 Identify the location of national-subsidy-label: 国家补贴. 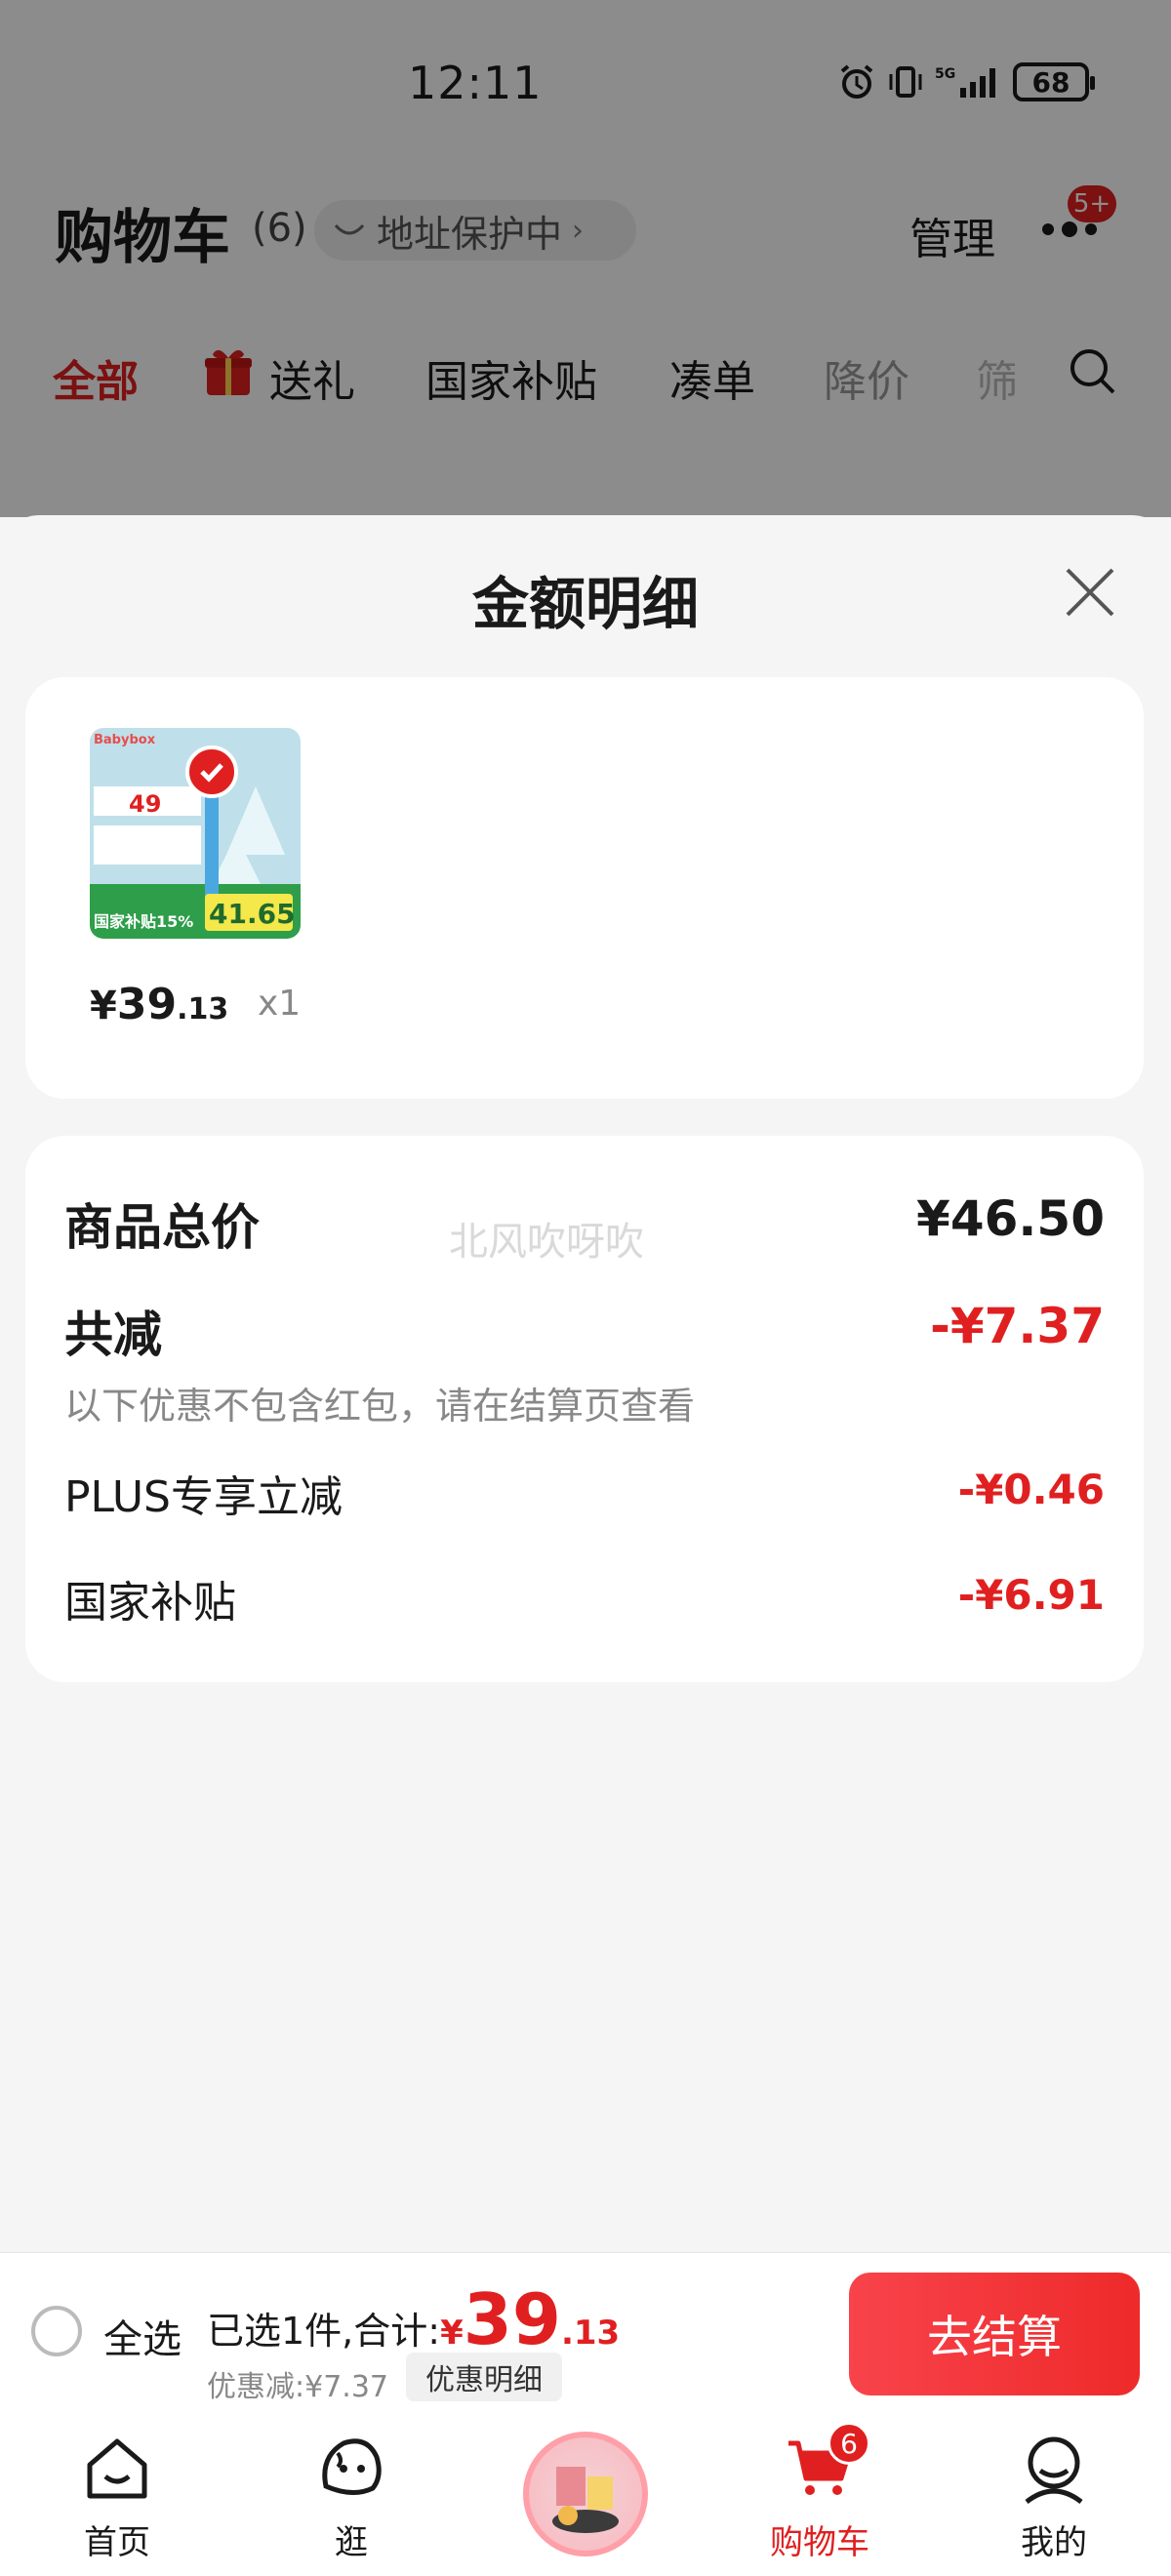
(150, 1603).